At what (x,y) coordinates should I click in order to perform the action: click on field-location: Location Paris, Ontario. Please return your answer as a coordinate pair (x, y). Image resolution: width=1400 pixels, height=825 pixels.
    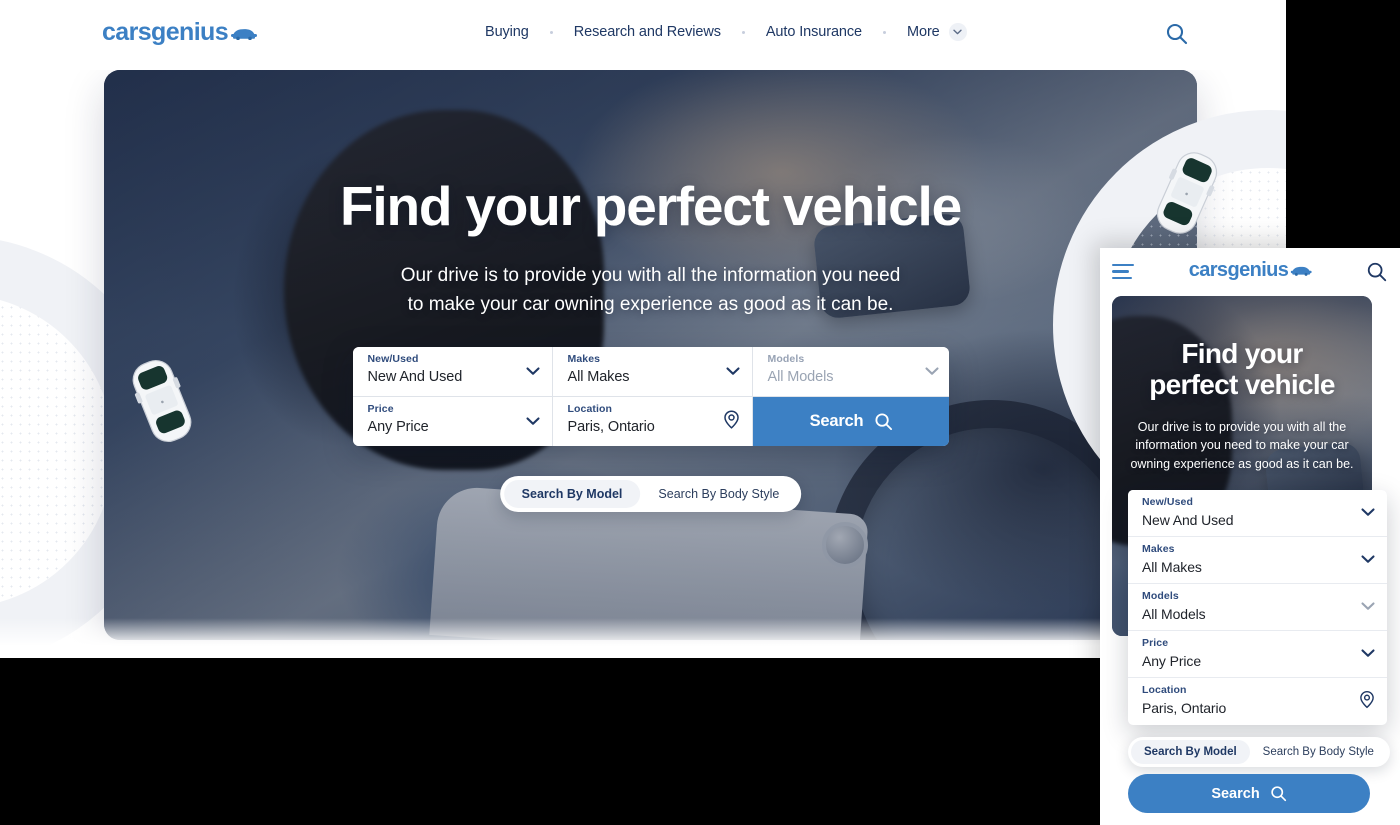
    Looking at the image, I should click on (652, 421).